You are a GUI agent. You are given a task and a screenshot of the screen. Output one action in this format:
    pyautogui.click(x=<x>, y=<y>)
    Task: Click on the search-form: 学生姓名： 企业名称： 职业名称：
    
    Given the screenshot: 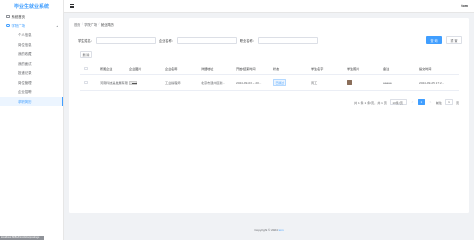 What is the action you would take?
    pyautogui.click(x=198, y=40)
    